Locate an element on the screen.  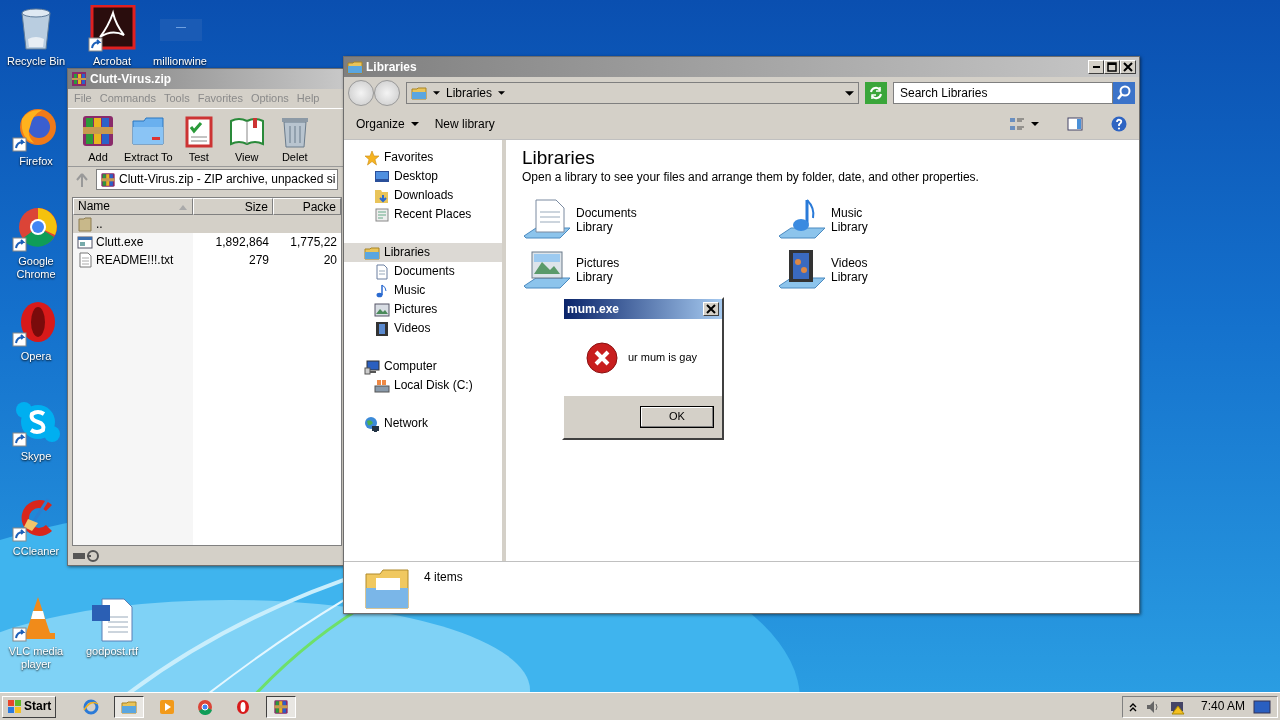
library-item: Videos Library is located at coordinates (904, 270).